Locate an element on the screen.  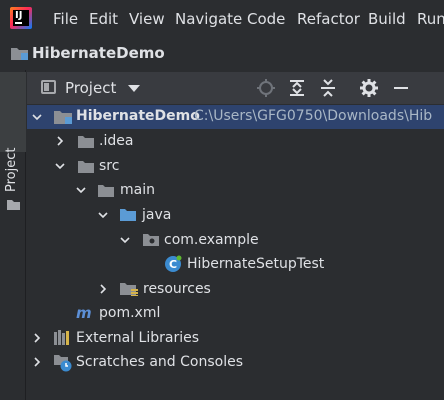
expand-all-icon is located at coordinates (297, 88).